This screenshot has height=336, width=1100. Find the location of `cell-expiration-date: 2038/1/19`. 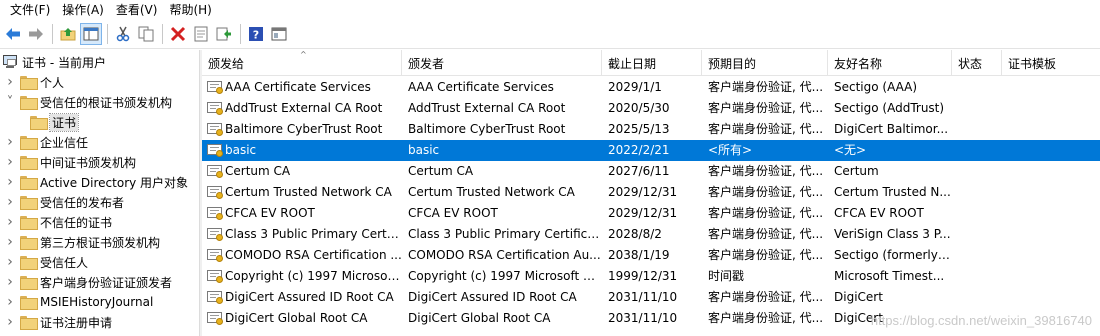

cell-expiration-date: 2038/1/19 is located at coordinates (639, 255).